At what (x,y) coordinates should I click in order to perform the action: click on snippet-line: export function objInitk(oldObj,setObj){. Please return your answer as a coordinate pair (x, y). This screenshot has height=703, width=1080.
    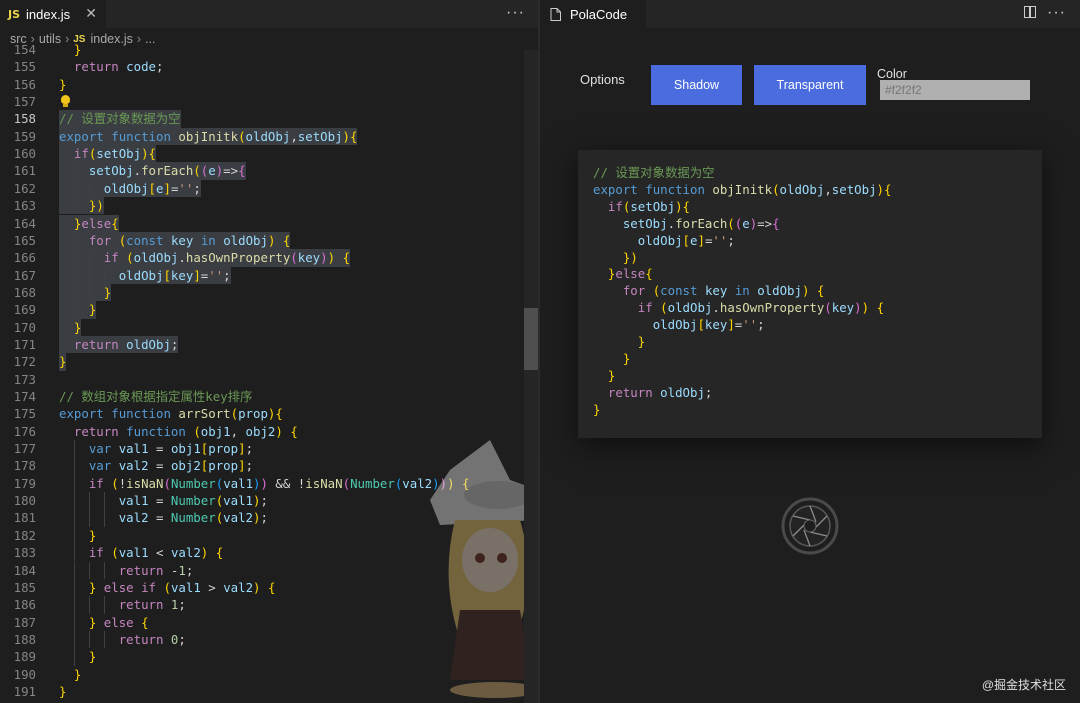
    Looking at the image, I should click on (742, 189).